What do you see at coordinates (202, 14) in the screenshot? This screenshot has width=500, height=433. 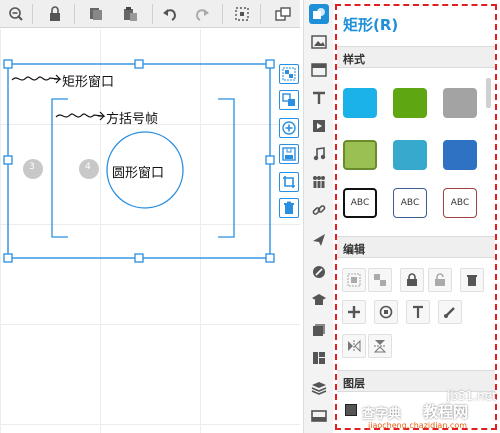 I see `redo-icon` at bounding box center [202, 14].